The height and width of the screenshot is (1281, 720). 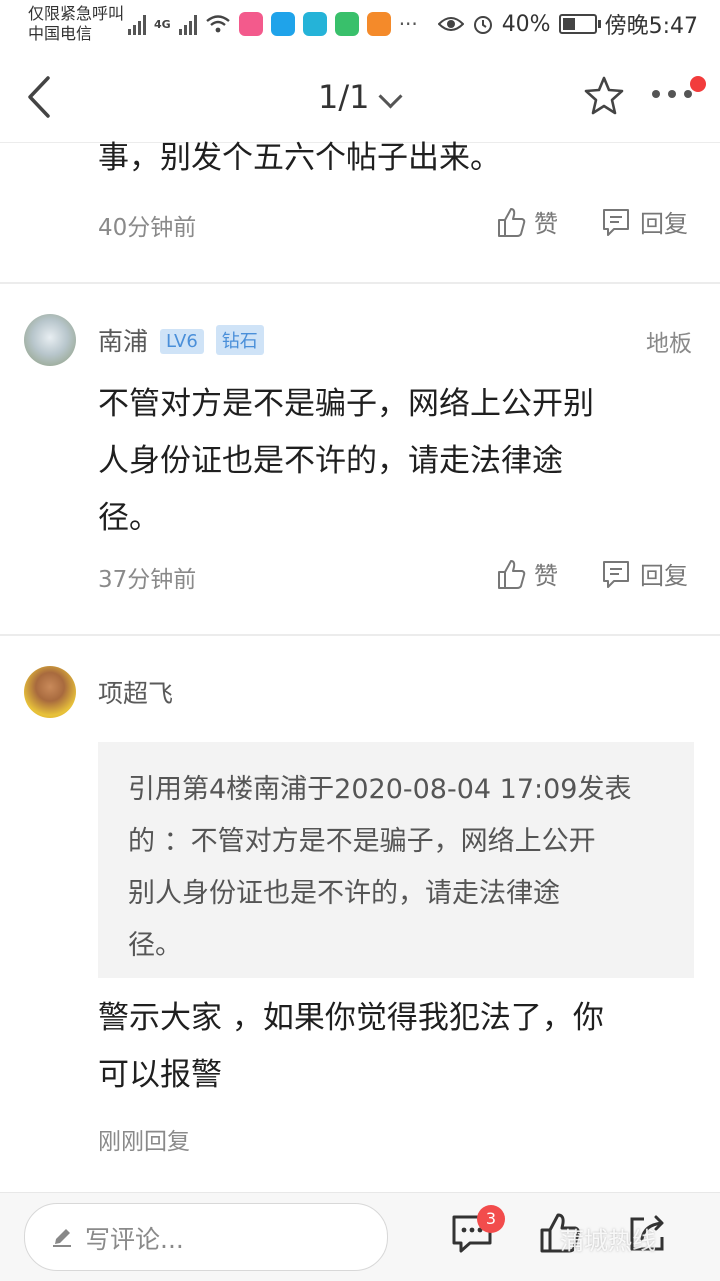 What do you see at coordinates (299, 158) in the screenshot?
I see `comment-content: 事，别发个五六个帖子出来。` at bounding box center [299, 158].